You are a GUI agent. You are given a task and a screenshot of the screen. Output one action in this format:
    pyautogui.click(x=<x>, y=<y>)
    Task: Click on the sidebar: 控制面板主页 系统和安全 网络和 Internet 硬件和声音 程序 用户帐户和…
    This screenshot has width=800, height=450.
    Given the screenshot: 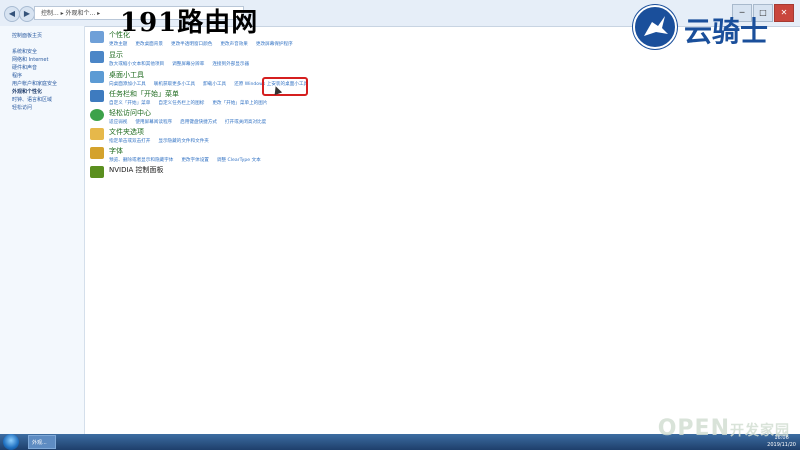 What is the action you would take?
    pyautogui.click(x=42, y=230)
    